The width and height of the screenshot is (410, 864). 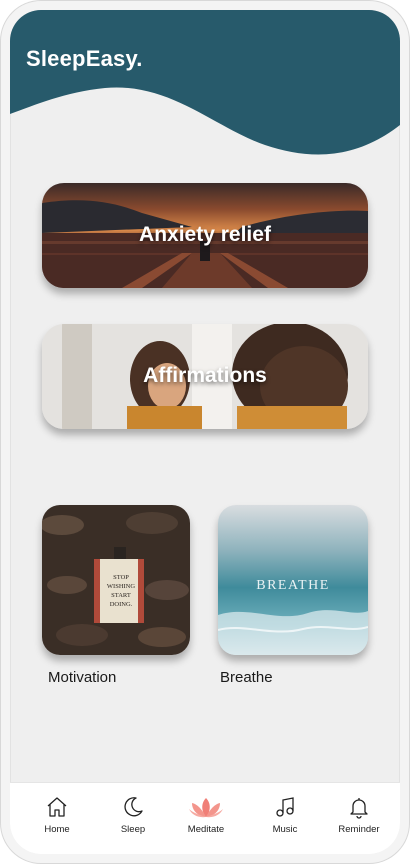 What do you see at coordinates (121, 604) in the screenshot?
I see `motivation-image-text-4: DOING.` at bounding box center [121, 604].